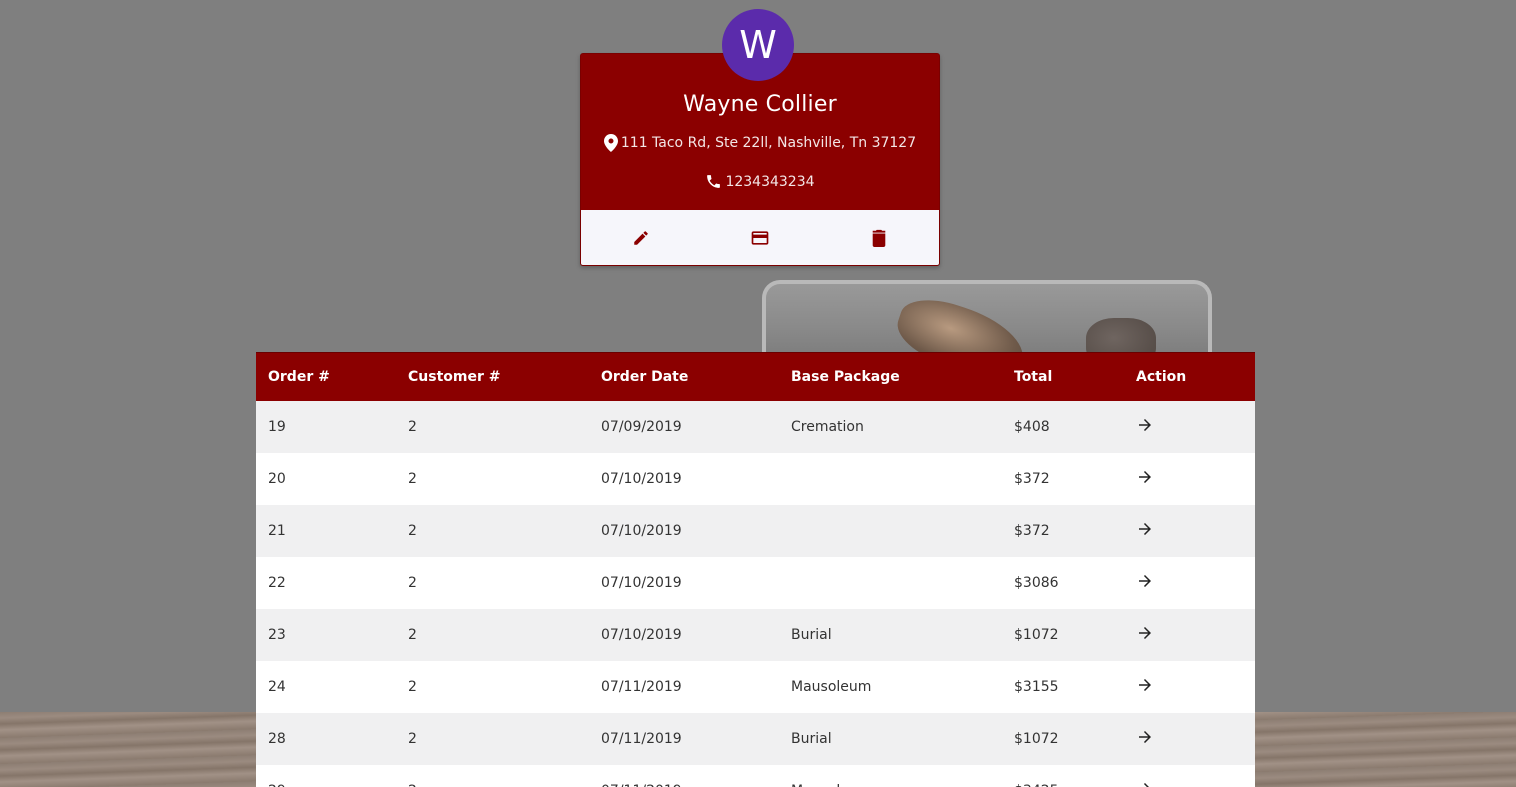 The image size is (1516, 787). What do you see at coordinates (755, 427) in the screenshot?
I see `table-row: 19 2 07/09/2019 Cremation $408` at bounding box center [755, 427].